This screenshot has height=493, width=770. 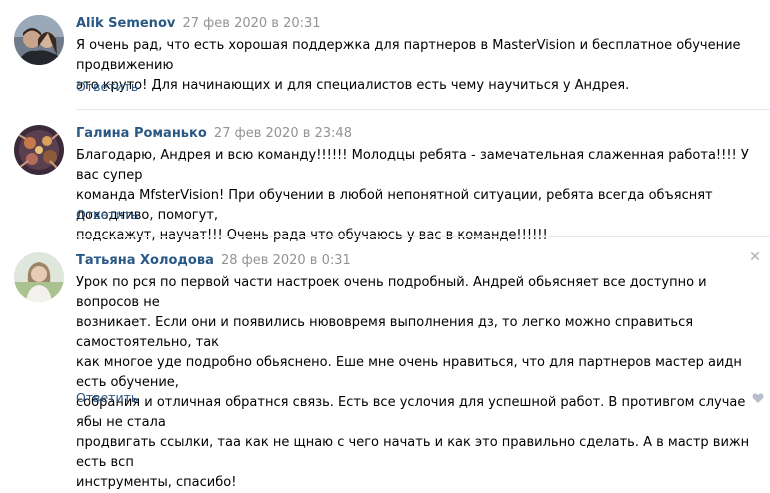 What do you see at coordinates (141, 133) in the screenshot?
I see `comment-author: Галина Романько` at bounding box center [141, 133].